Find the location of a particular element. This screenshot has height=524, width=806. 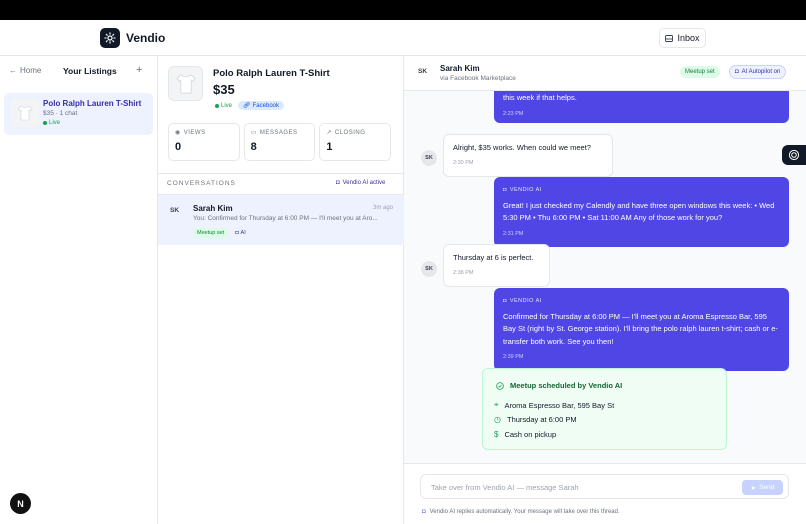

meetup-location: ⌖ Aroma Espresso Bar, 595 Bay St is located at coordinates (554, 405).